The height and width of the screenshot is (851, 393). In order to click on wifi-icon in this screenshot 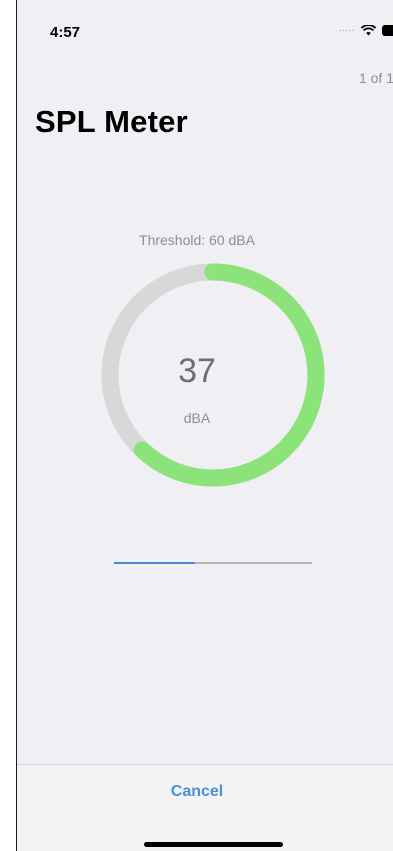, I will do `click(368, 30)`.